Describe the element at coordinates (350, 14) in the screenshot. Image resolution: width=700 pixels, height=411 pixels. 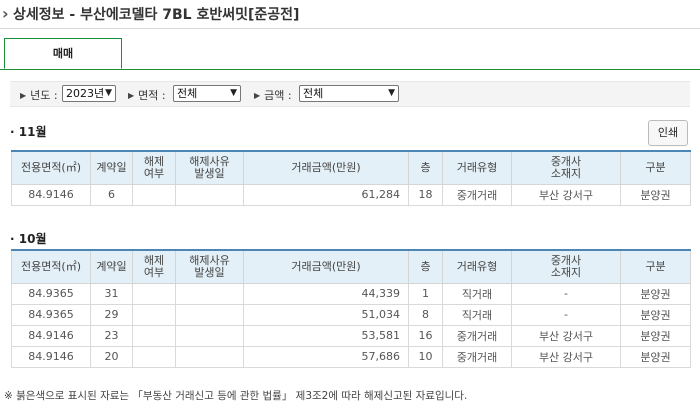
I see `page-header: › 상세정보 - 부산에코델타 7BL 호반써밋[준공전]` at that location.